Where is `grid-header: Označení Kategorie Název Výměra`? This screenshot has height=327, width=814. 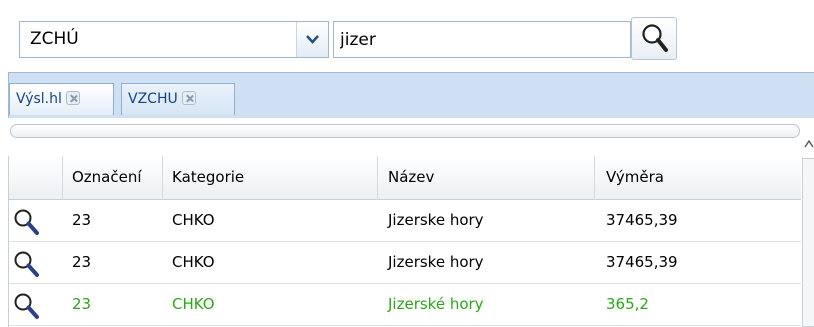 grid-header: Označení Kategorie Název Výměra is located at coordinates (405, 178).